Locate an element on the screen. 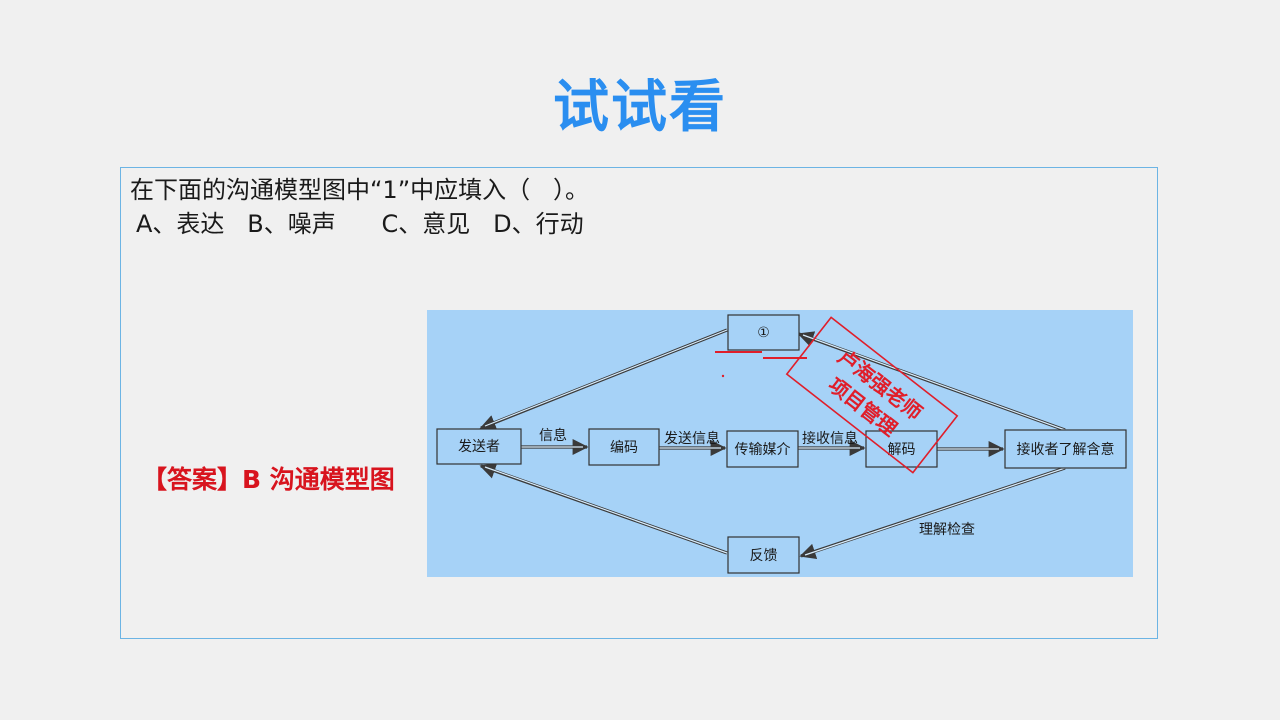  label-check: 理解检查 is located at coordinates (947, 530).